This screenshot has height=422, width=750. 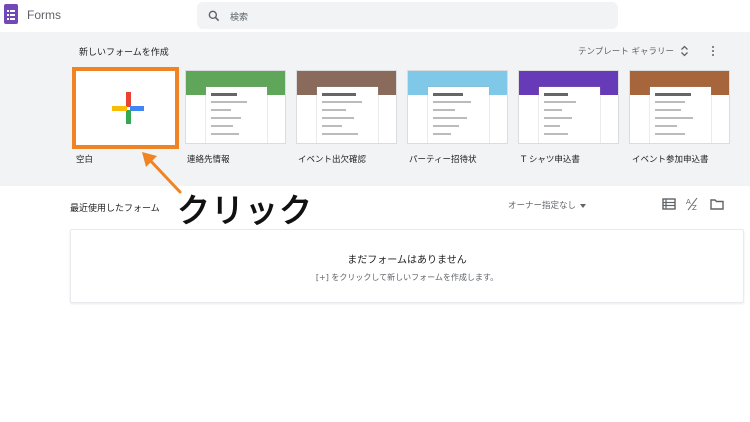 I want to click on template-card-tshirt, so click(x=568, y=107).